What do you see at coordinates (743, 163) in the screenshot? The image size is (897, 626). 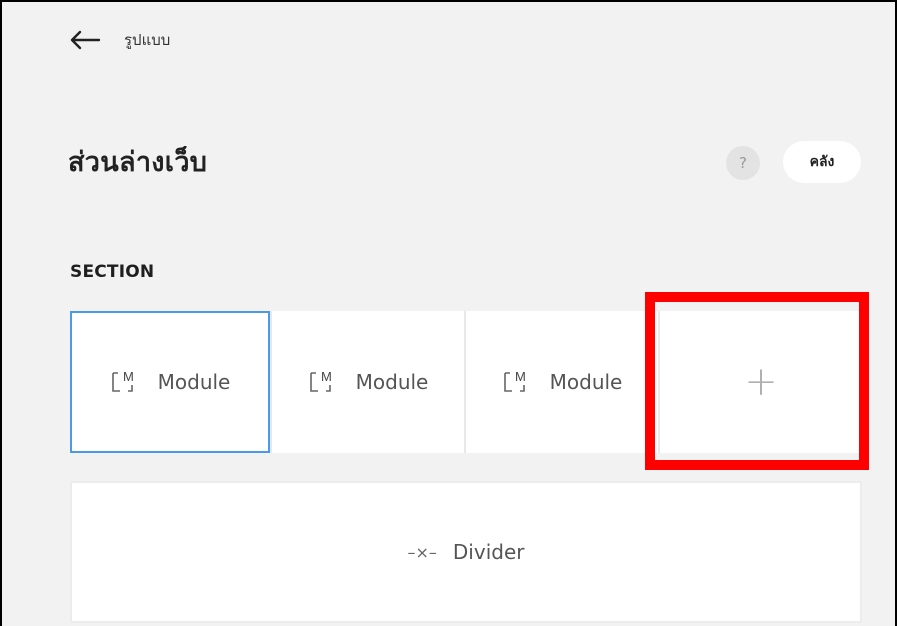 I see `help-button: ?` at bounding box center [743, 163].